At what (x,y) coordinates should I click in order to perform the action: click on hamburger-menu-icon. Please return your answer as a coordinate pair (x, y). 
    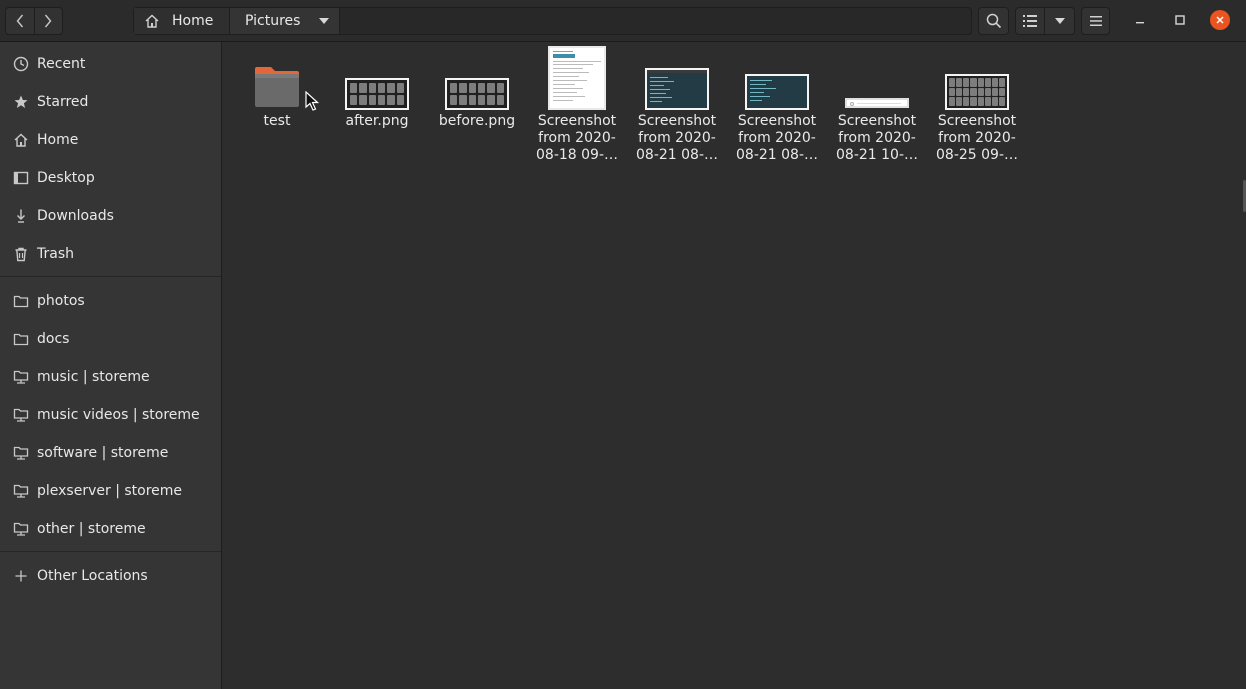
    Looking at the image, I should click on (1095, 21).